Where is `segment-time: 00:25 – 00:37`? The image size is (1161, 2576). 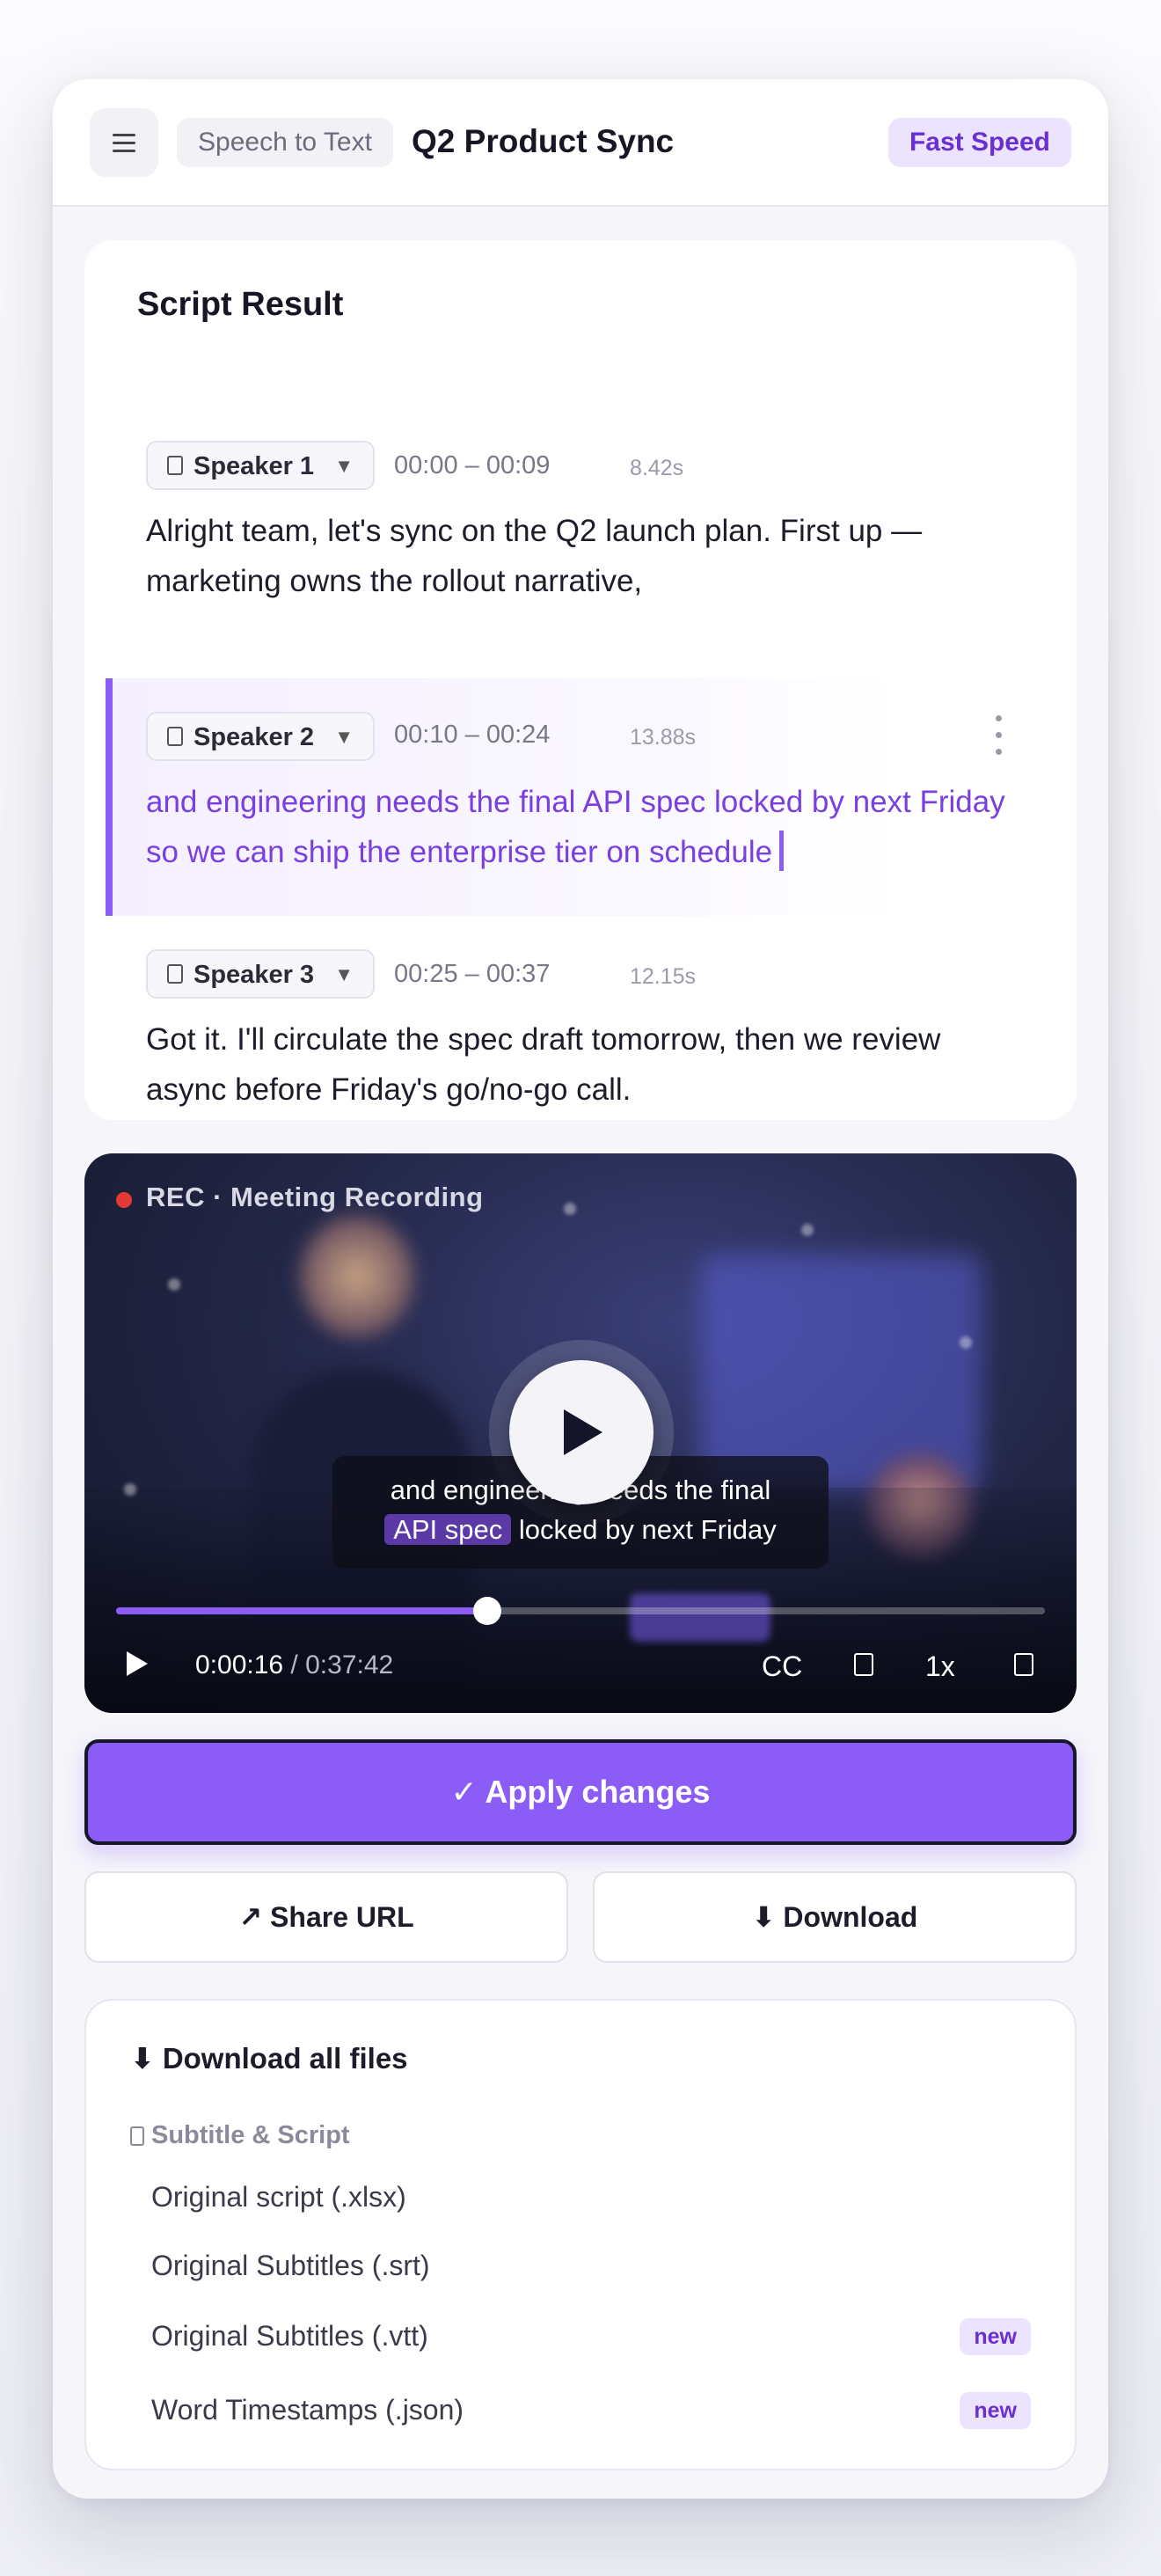
segment-time: 00:25 – 00:37 is located at coordinates (472, 974).